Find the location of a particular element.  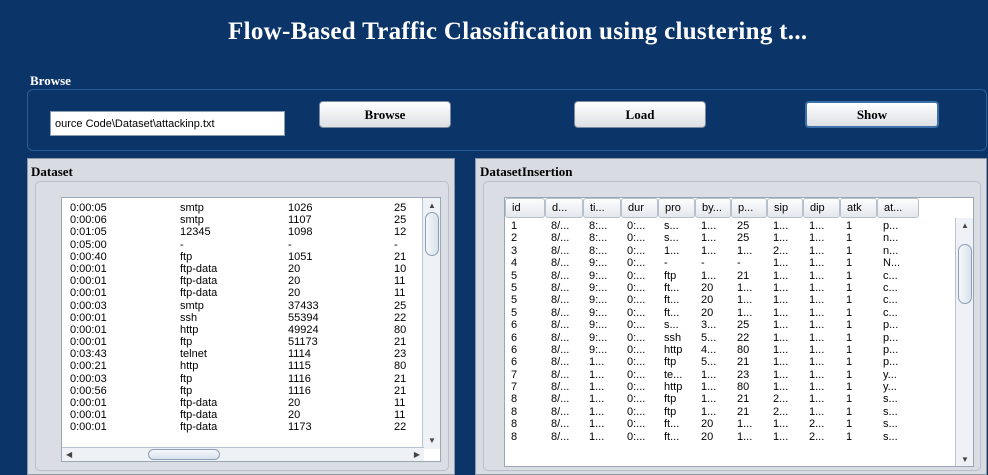

column-header: id is located at coordinates (525, 208).